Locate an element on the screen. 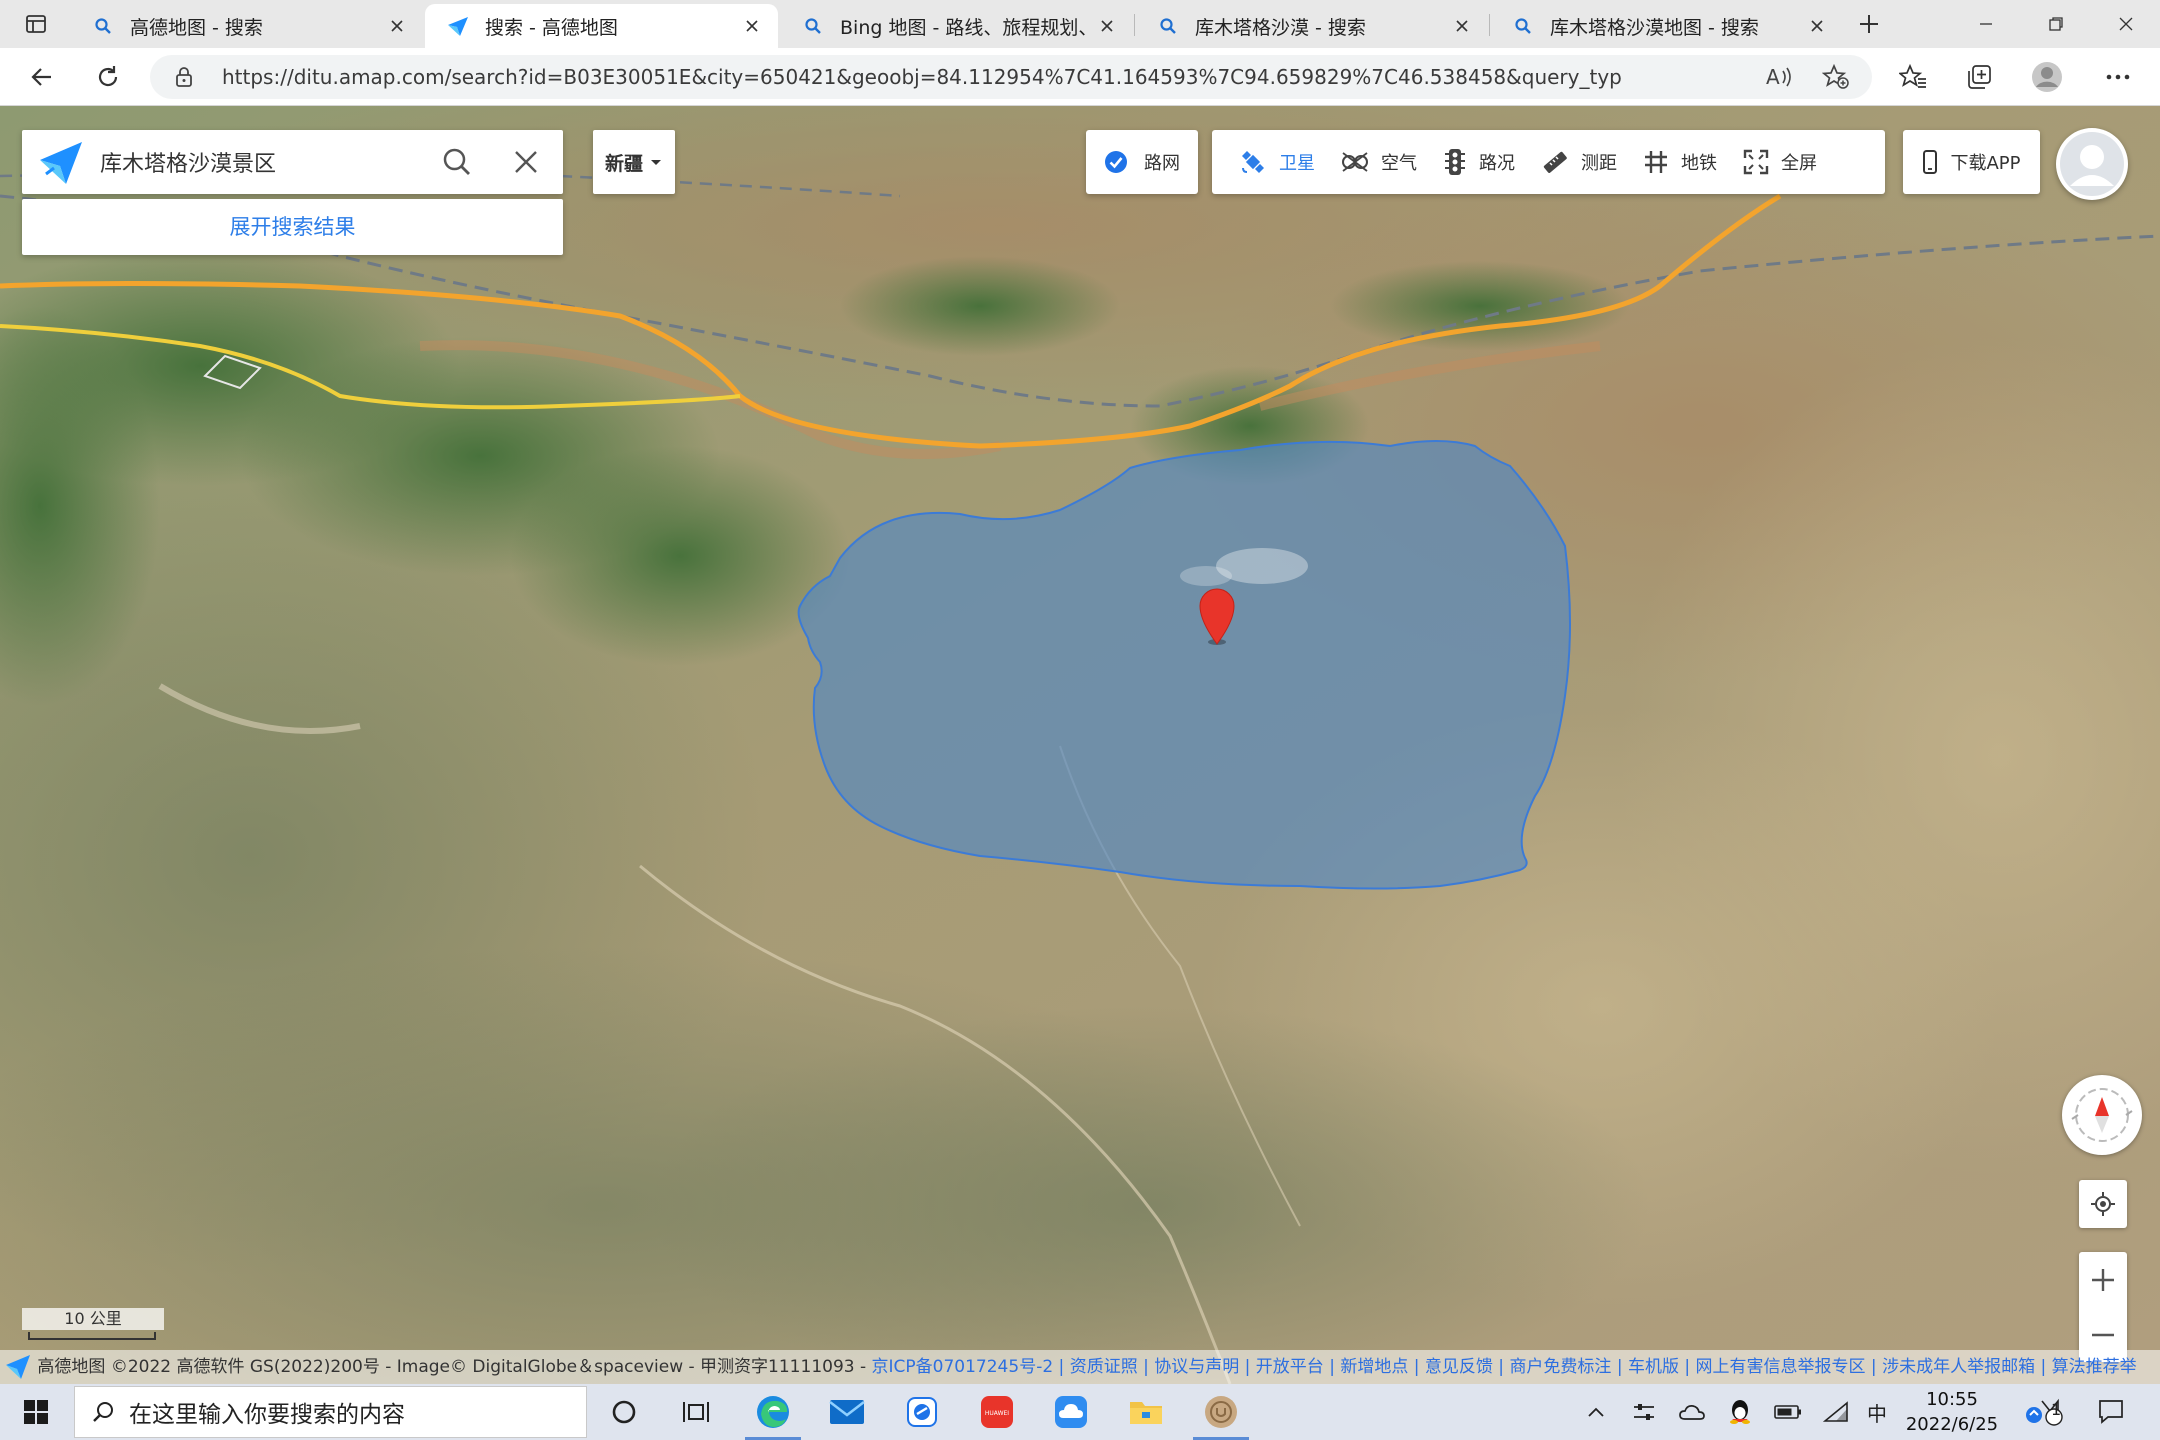  profile-avatar-icon is located at coordinates (2047, 77).